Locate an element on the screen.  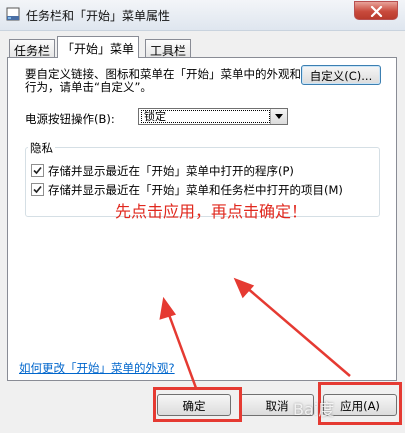
privacy-title: 隐私 is located at coordinates (41, 148).